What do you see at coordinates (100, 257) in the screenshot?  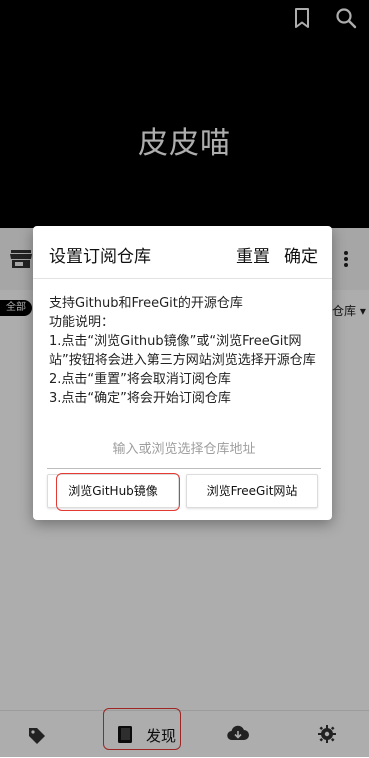 I see `dialog-title: 设置订阅仓库` at bounding box center [100, 257].